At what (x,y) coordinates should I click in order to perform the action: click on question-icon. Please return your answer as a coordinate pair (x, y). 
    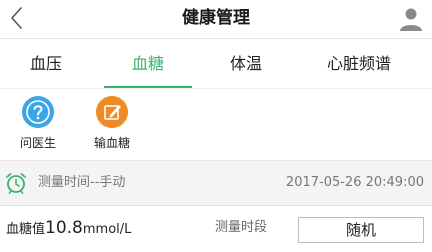
    Looking at the image, I should click on (38, 112).